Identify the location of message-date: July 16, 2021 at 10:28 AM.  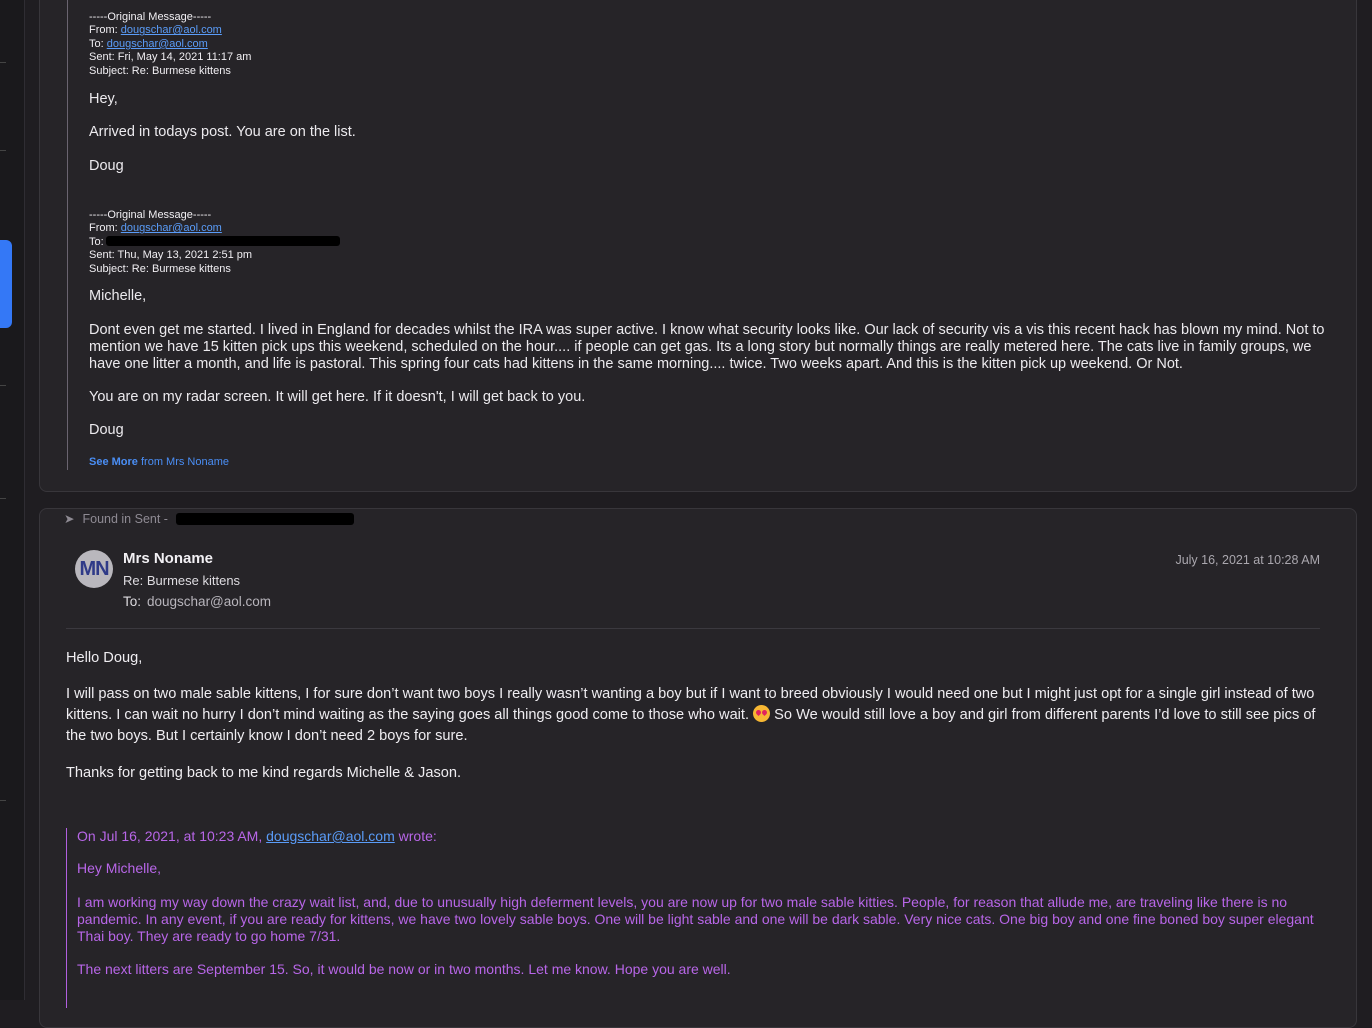
(1247, 560).